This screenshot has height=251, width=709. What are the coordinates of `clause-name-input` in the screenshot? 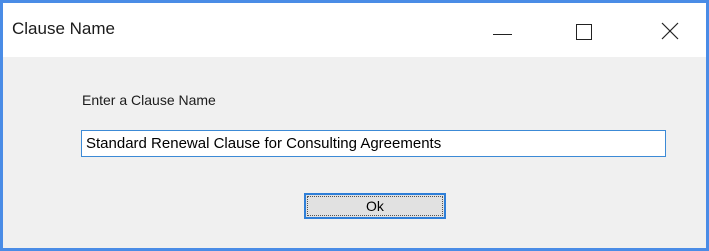 It's located at (373, 143).